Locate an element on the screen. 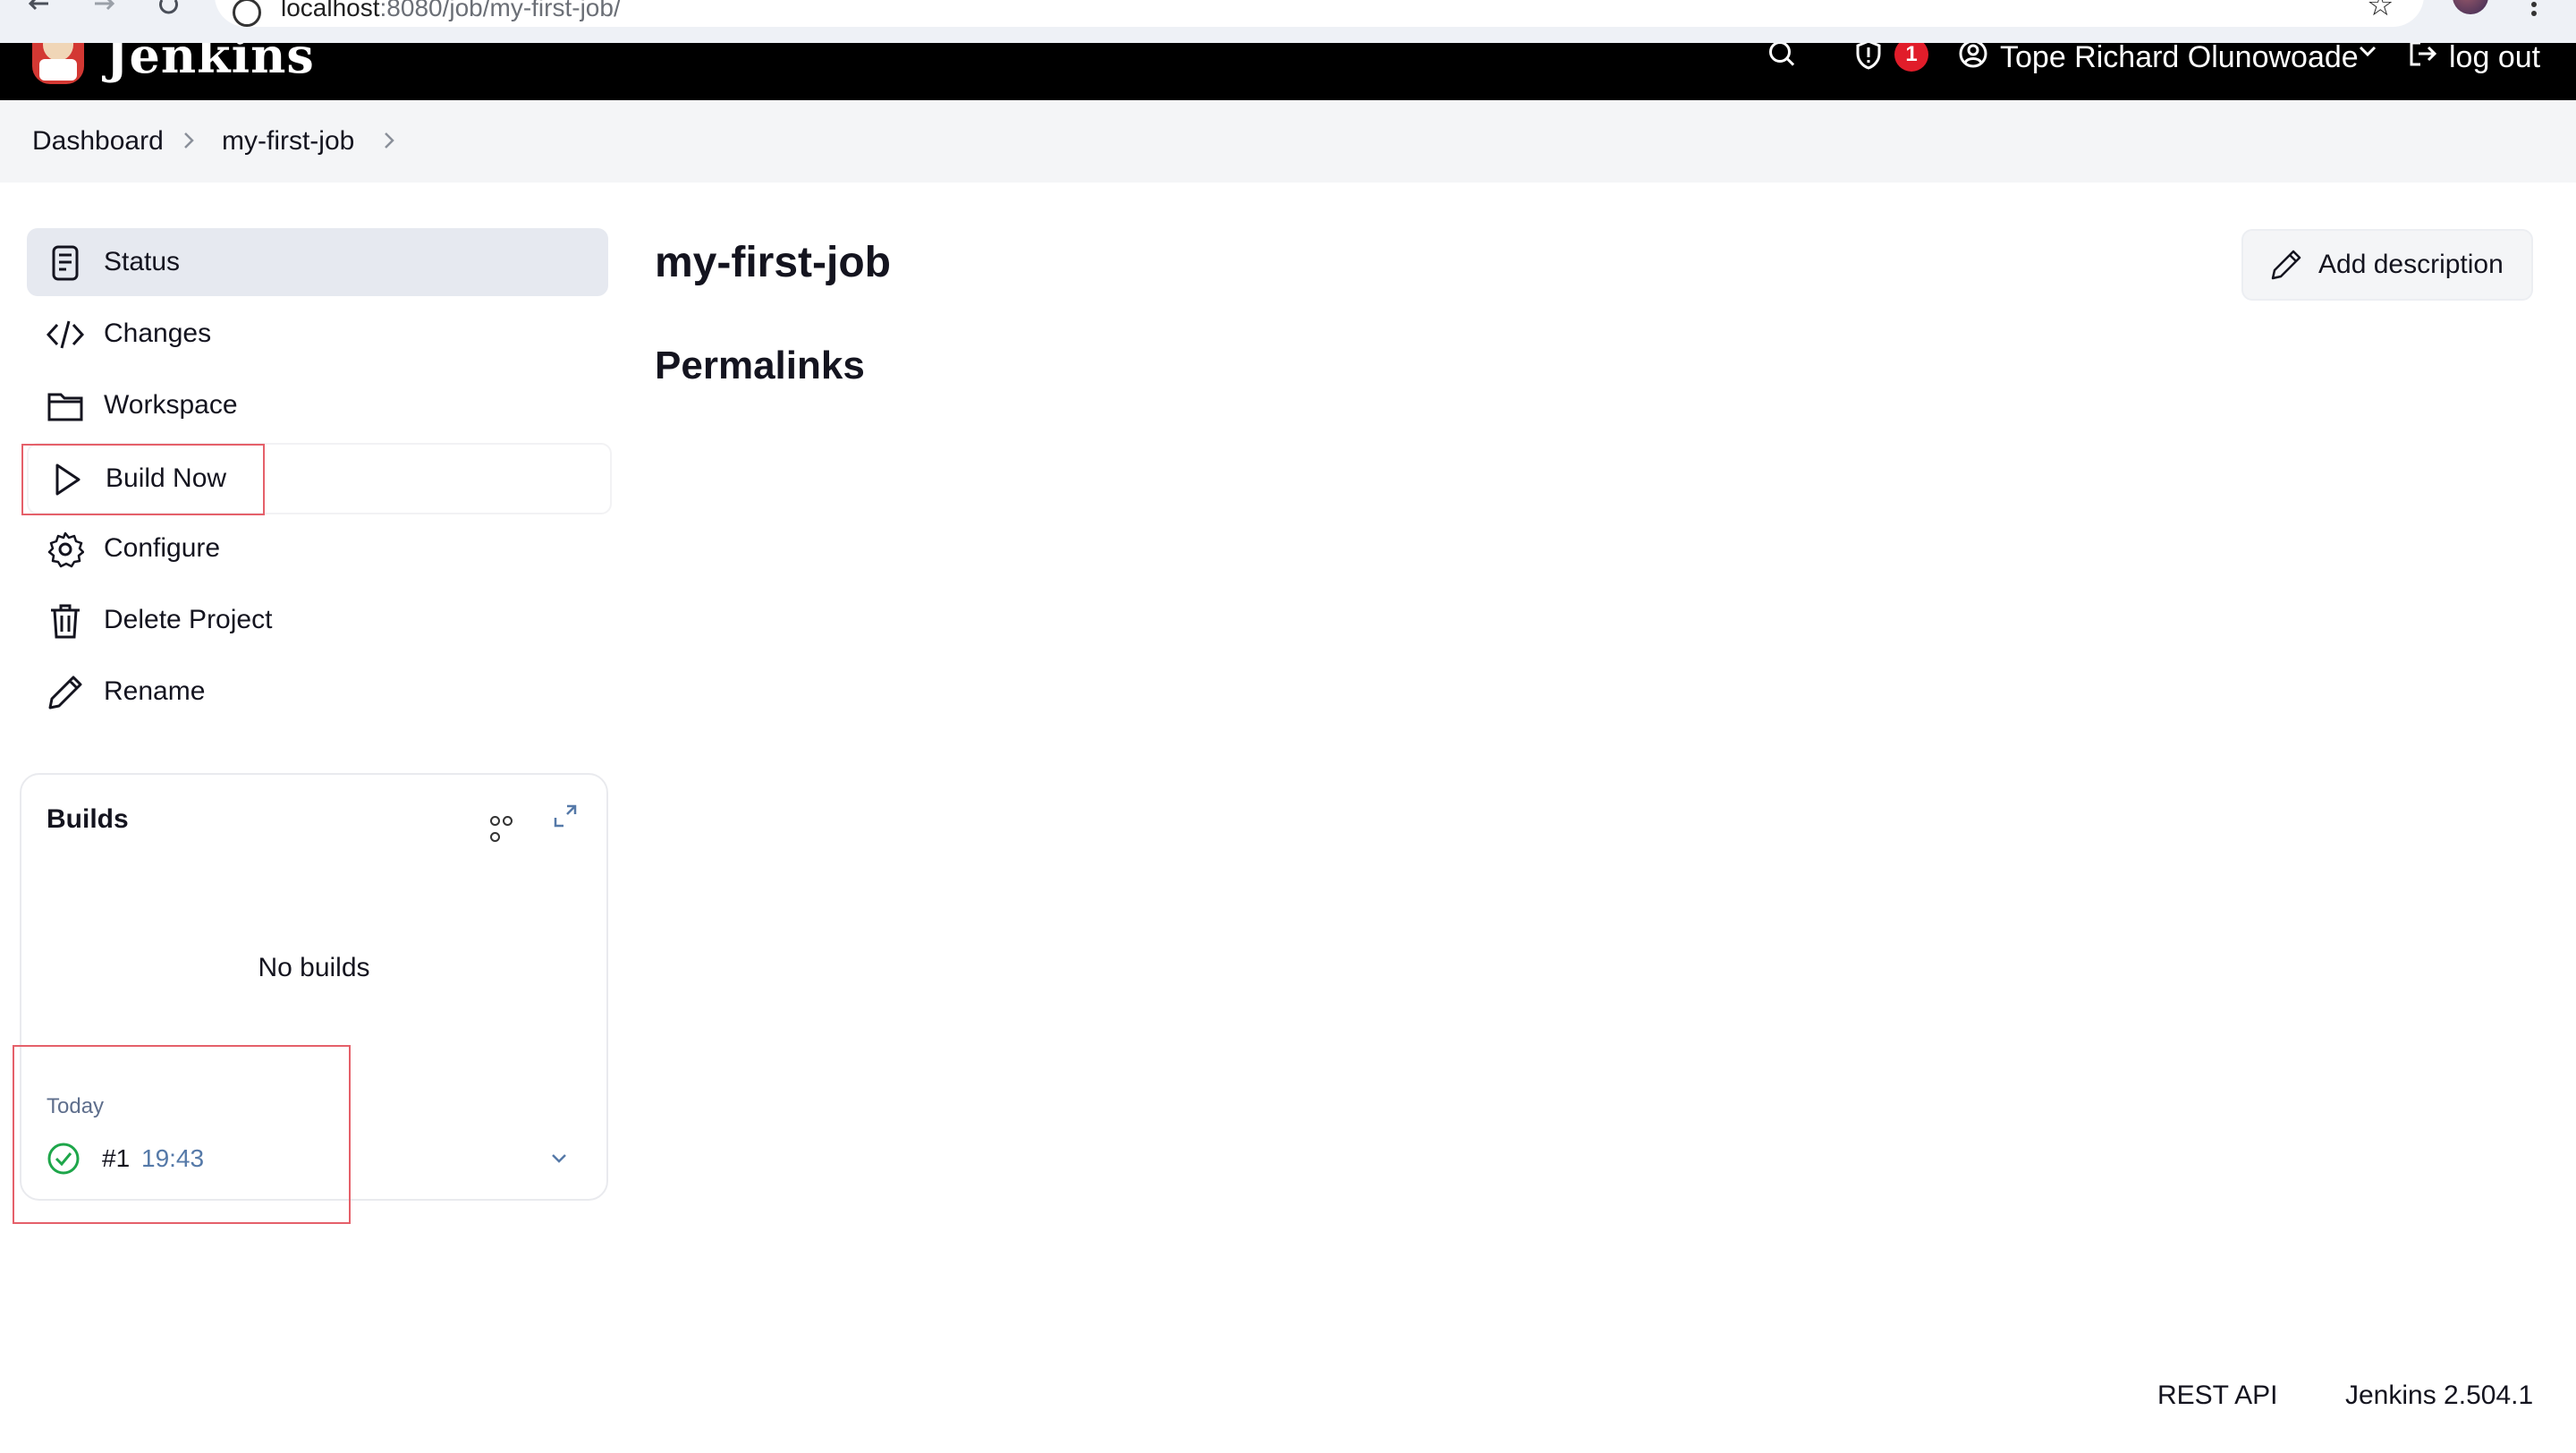  add-description-label: Add description is located at coordinates (2411, 264).